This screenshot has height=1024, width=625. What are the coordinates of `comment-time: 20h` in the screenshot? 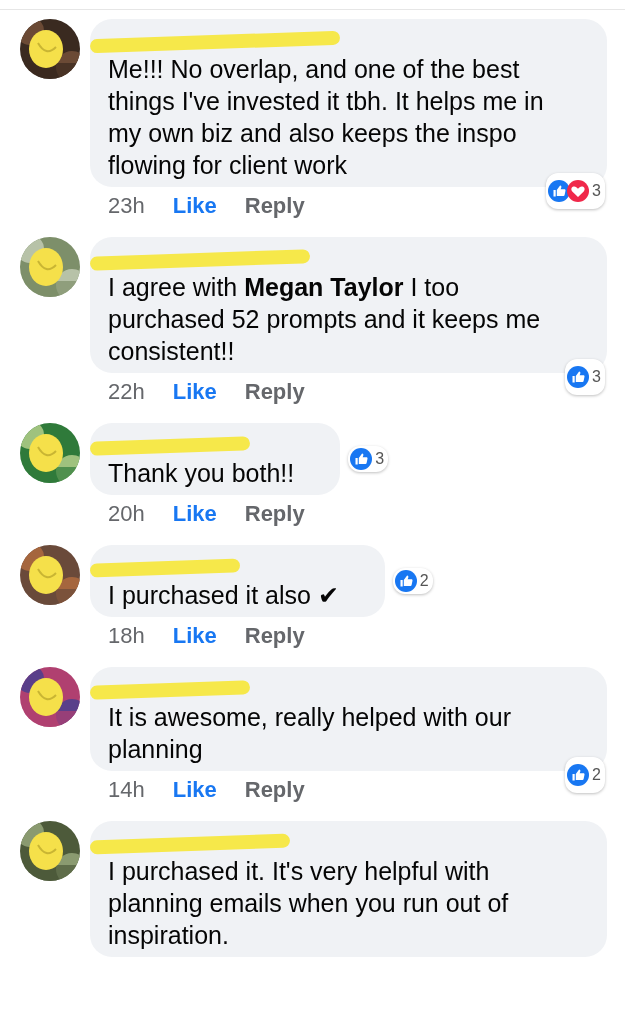 It's located at (126, 514).